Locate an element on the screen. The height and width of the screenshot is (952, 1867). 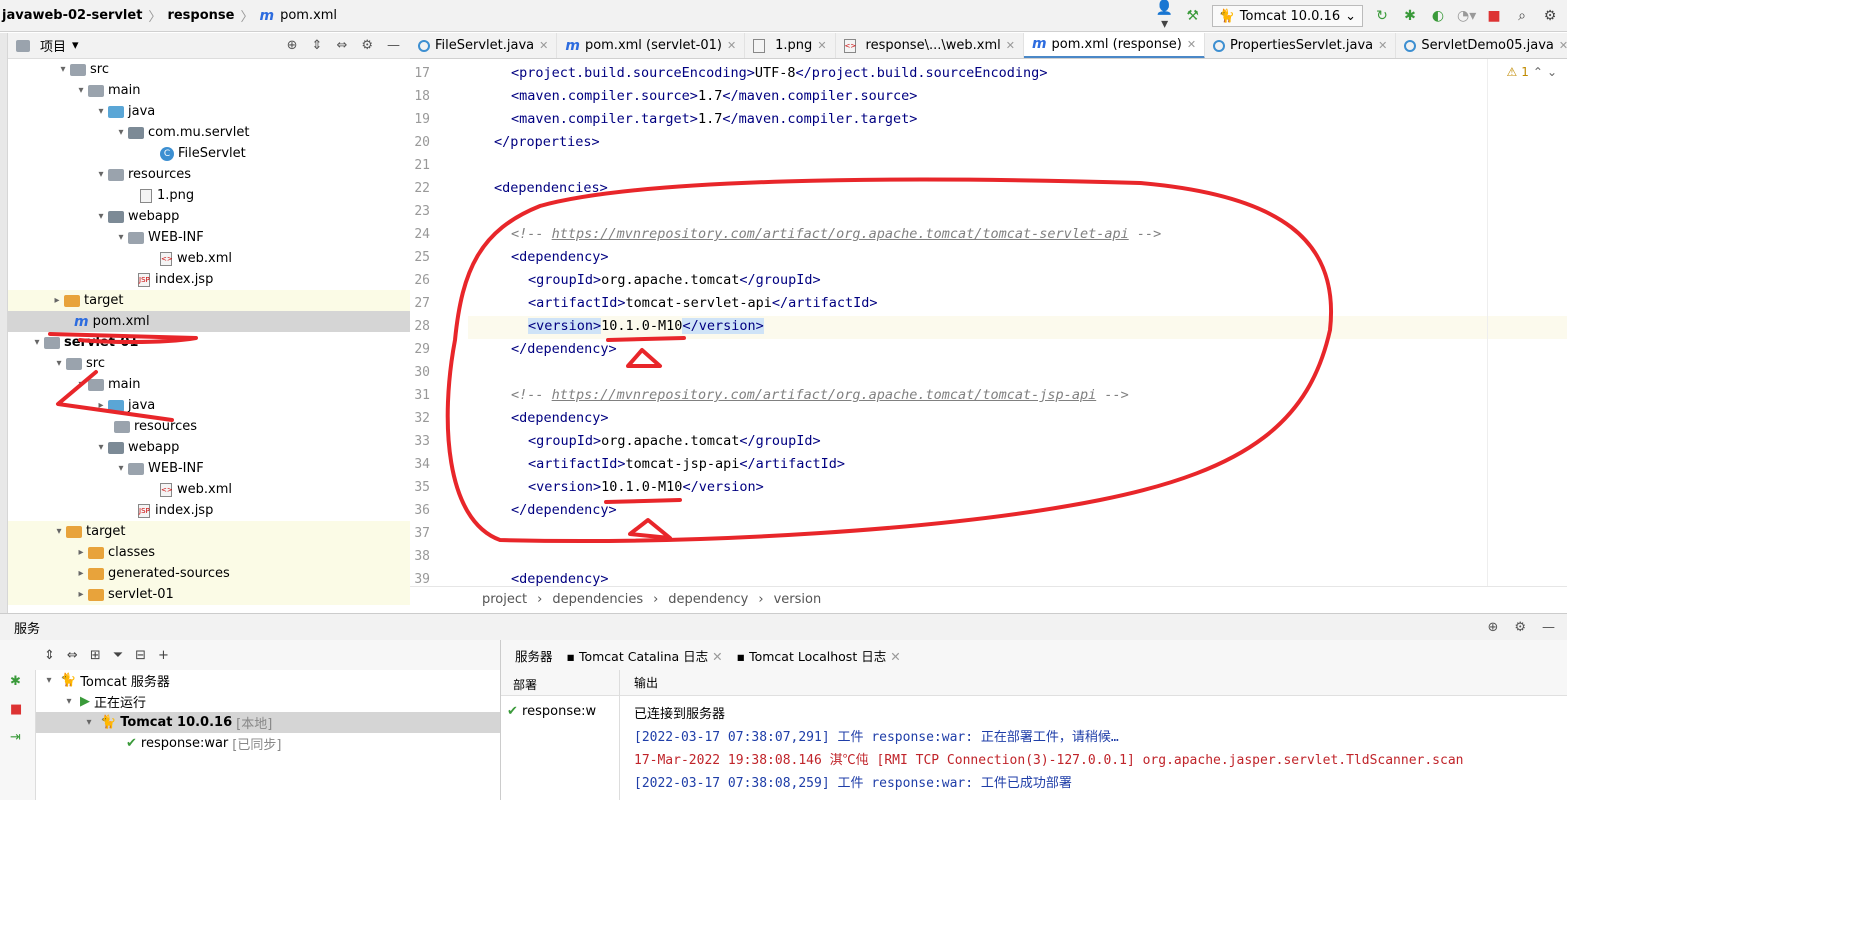
tree-item: C FileServlet is located at coordinates (209, 153).